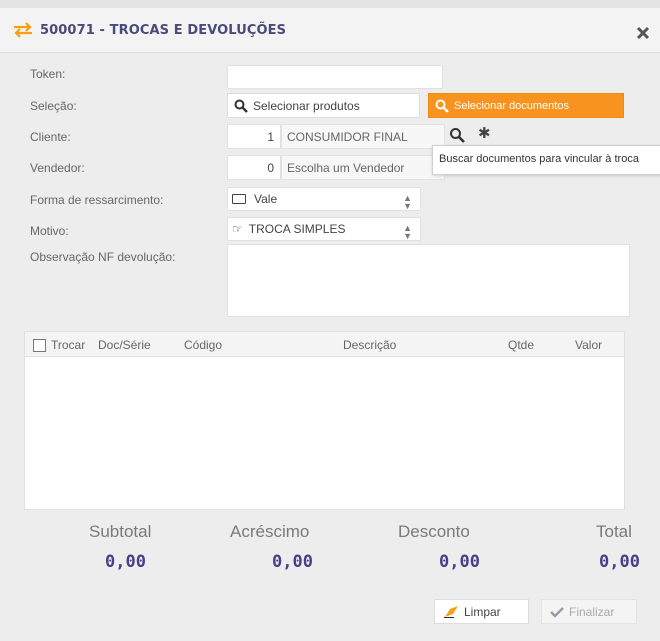  Describe the element at coordinates (434, 531) in the screenshot. I see `discount-label: Desconto` at that location.